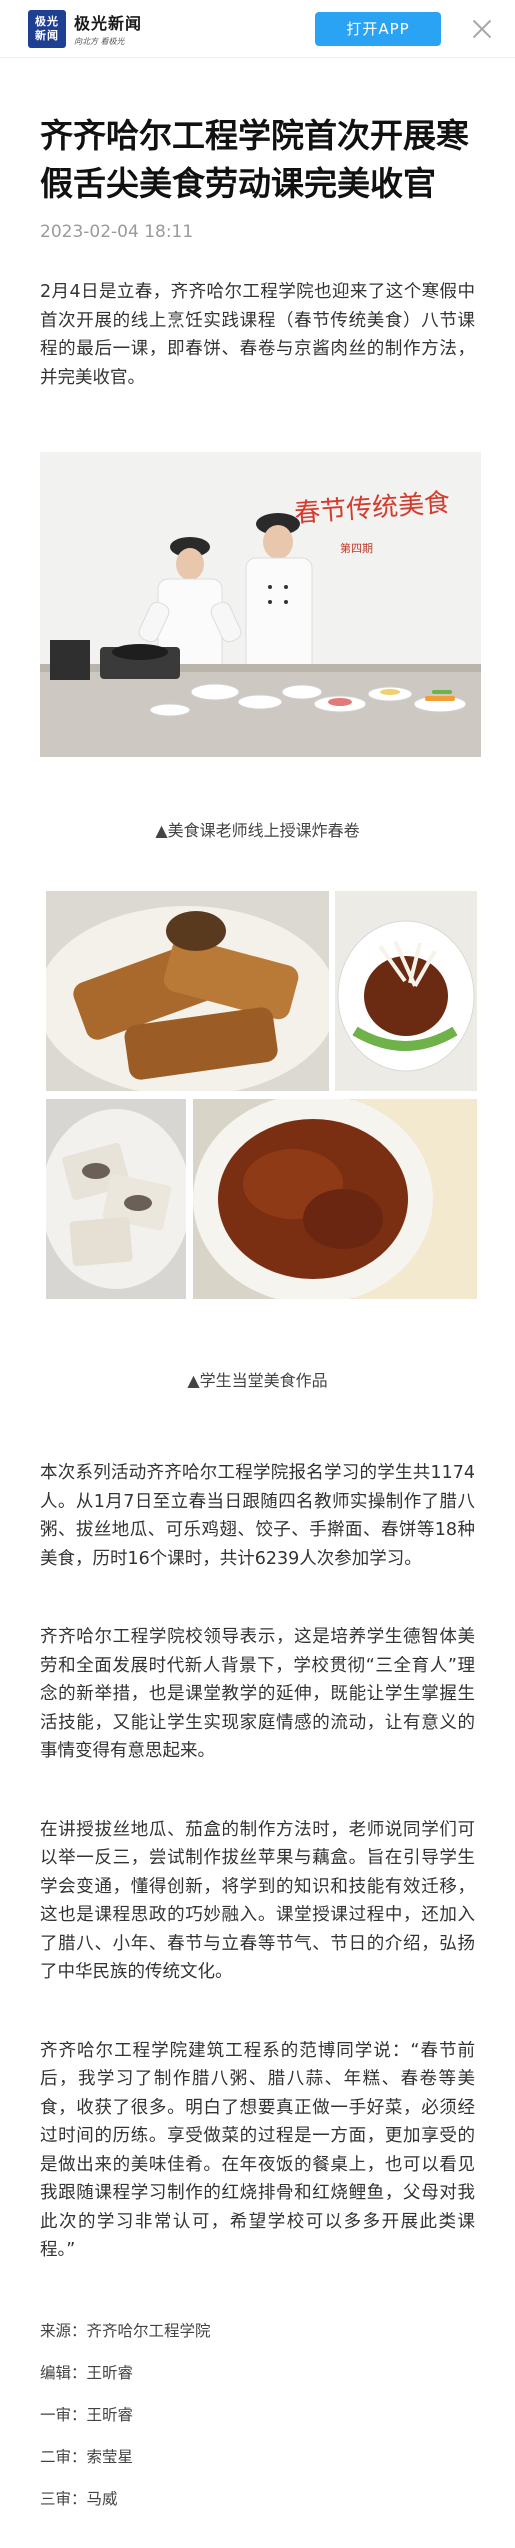 The height and width of the screenshot is (2548, 515). I want to click on close-icon, so click(482, 29).